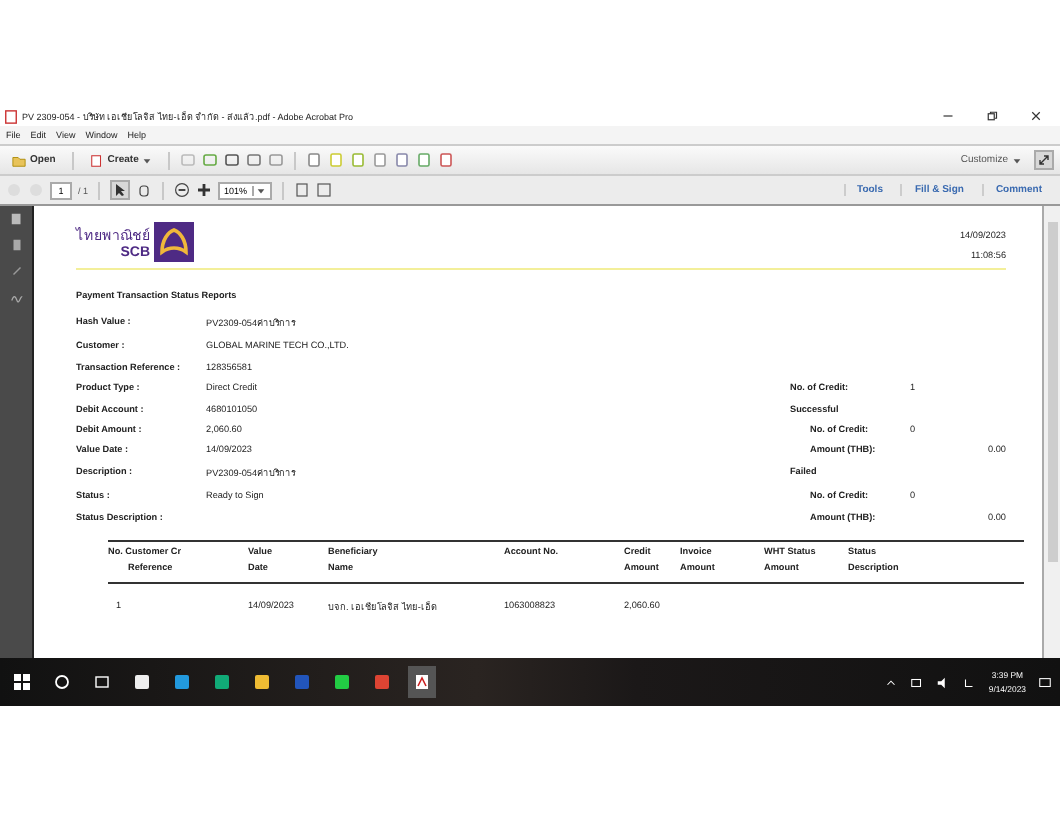  I want to click on full-screen-icon, so click(323, 190).